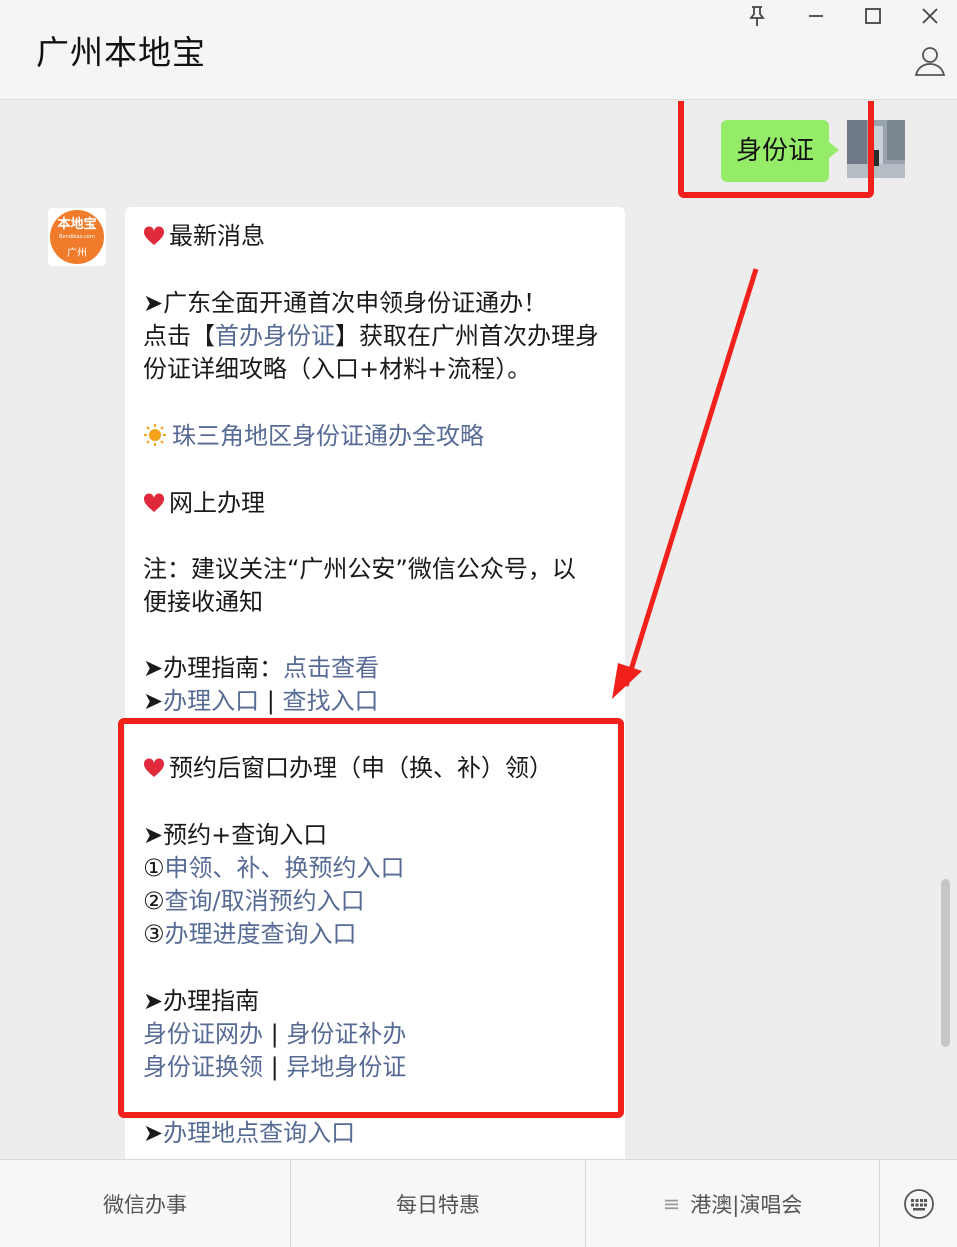  Describe the element at coordinates (211, 701) in the screenshot. I see `entry-link: 办理入口` at that location.